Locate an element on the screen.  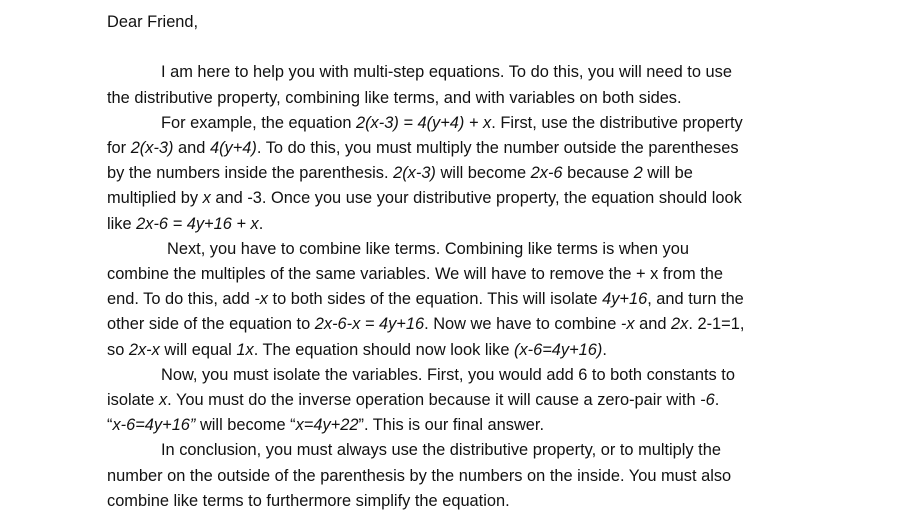
equation: x=4y+22 is located at coordinates (327, 425).